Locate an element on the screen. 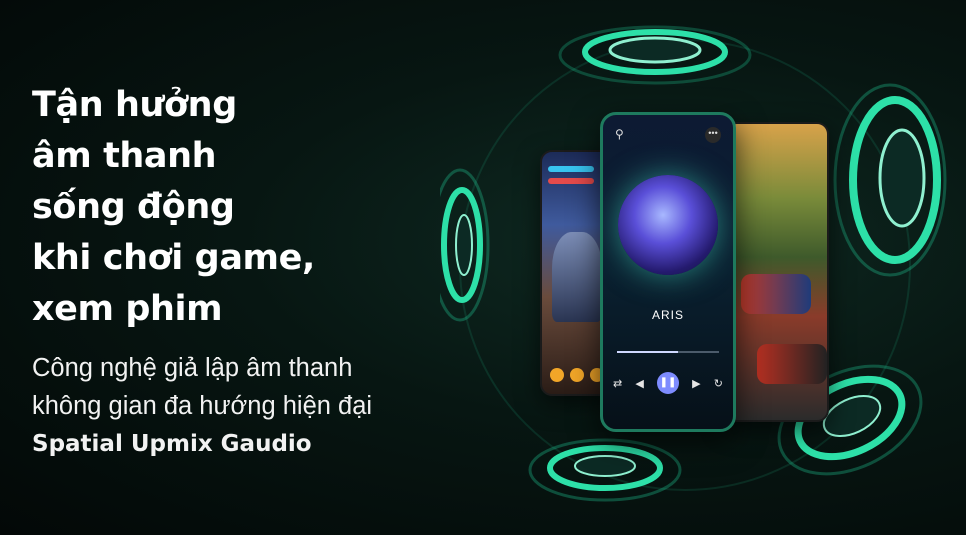 The height and width of the screenshot is (535, 966). progress-bar is located at coordinates (668, 352).